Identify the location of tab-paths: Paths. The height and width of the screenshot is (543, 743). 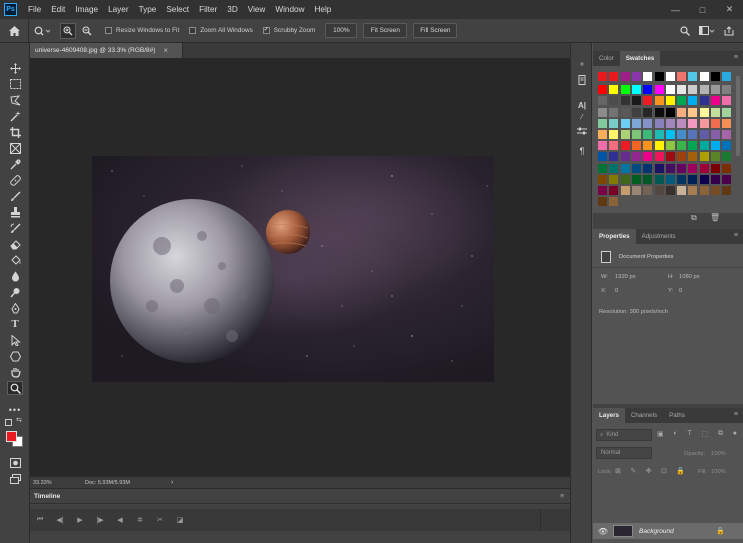
(677, 415).